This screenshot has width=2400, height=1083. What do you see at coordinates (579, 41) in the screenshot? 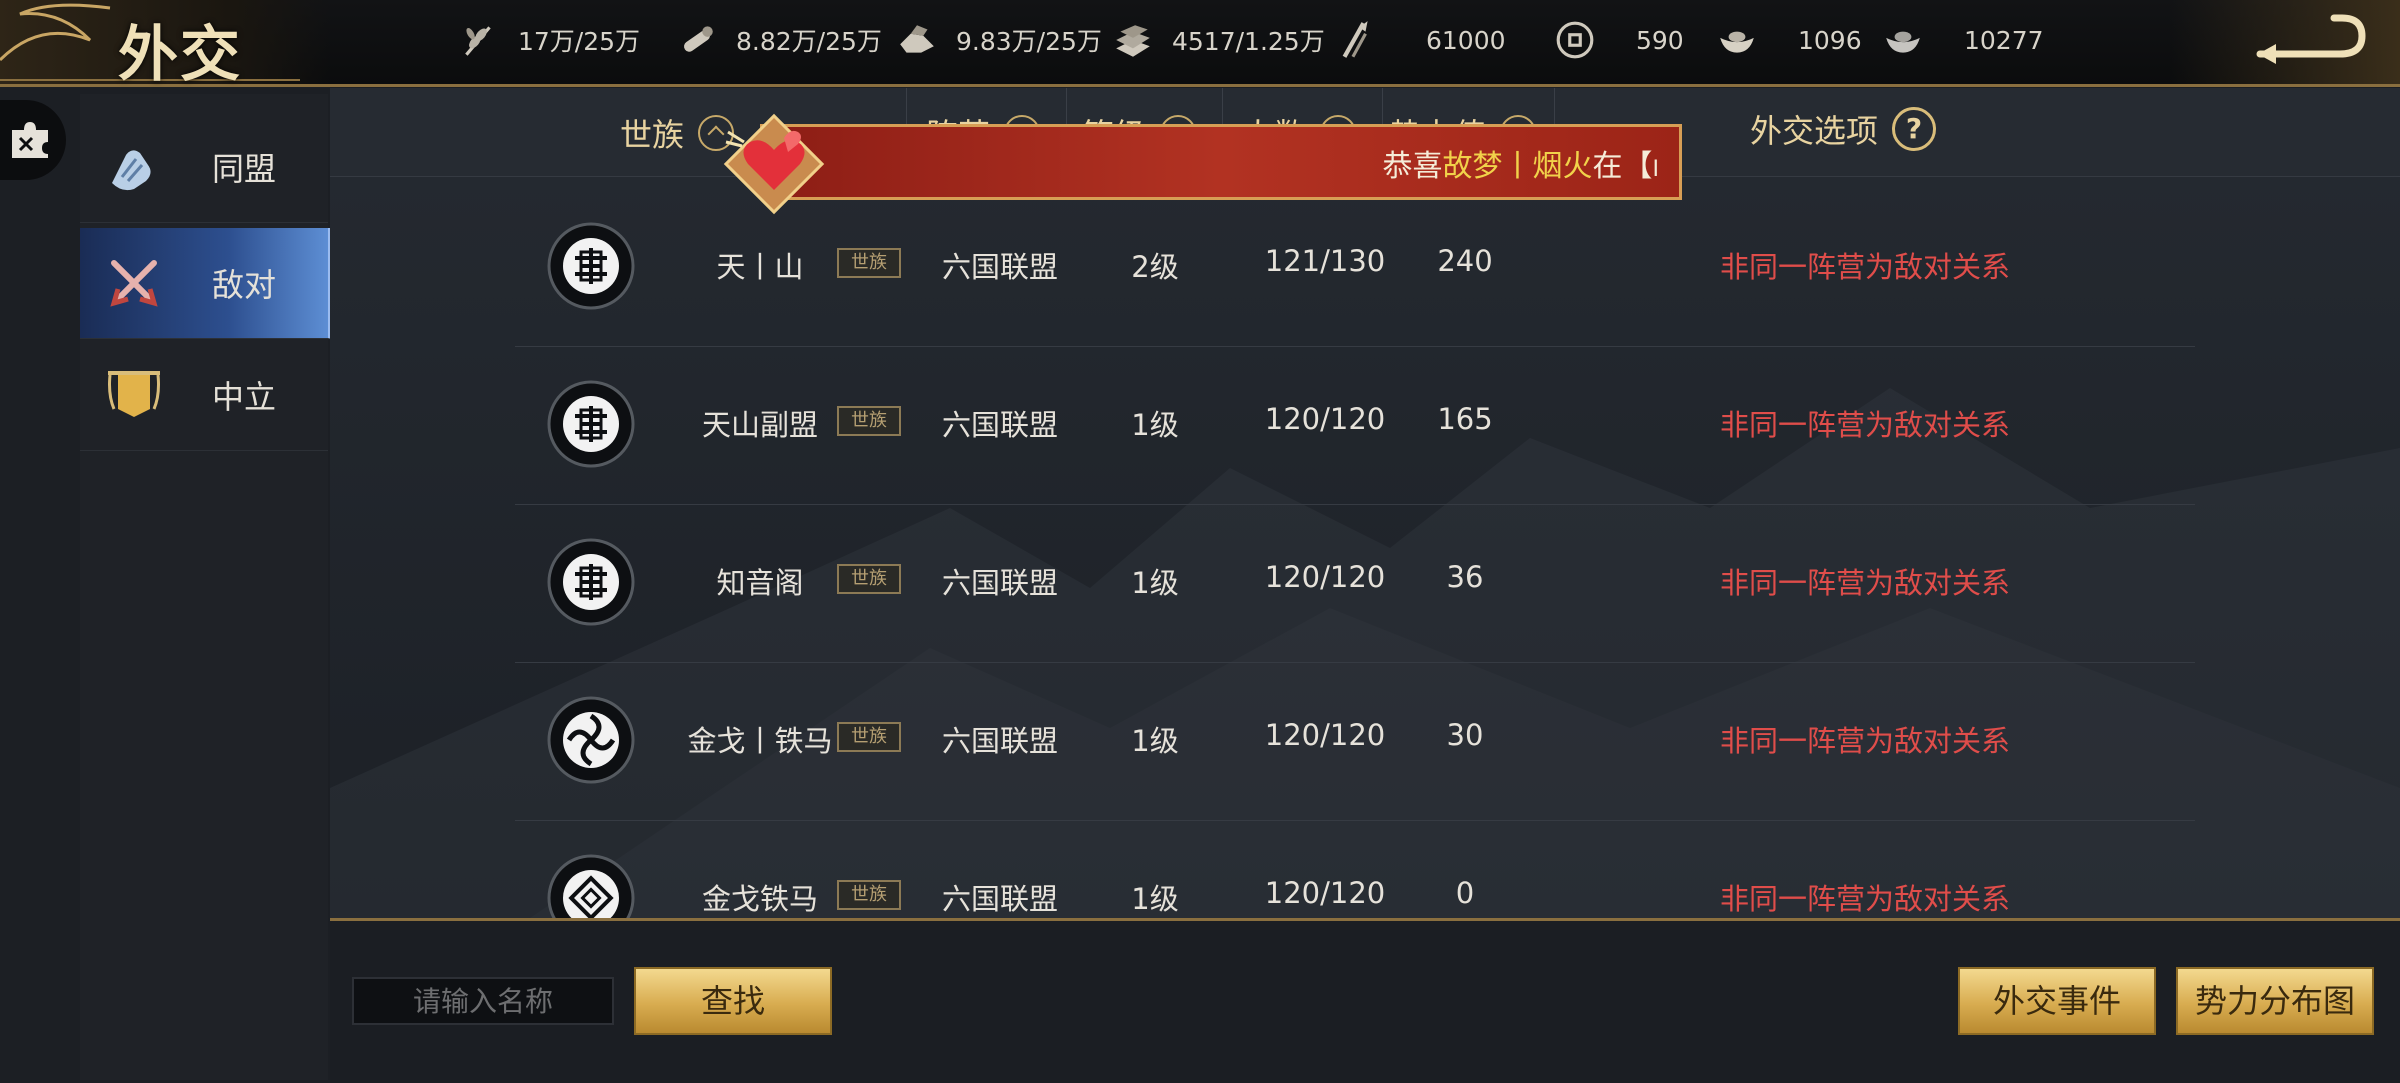
I see `resource-value: 17万/25万` at bounding box center [579, 41].